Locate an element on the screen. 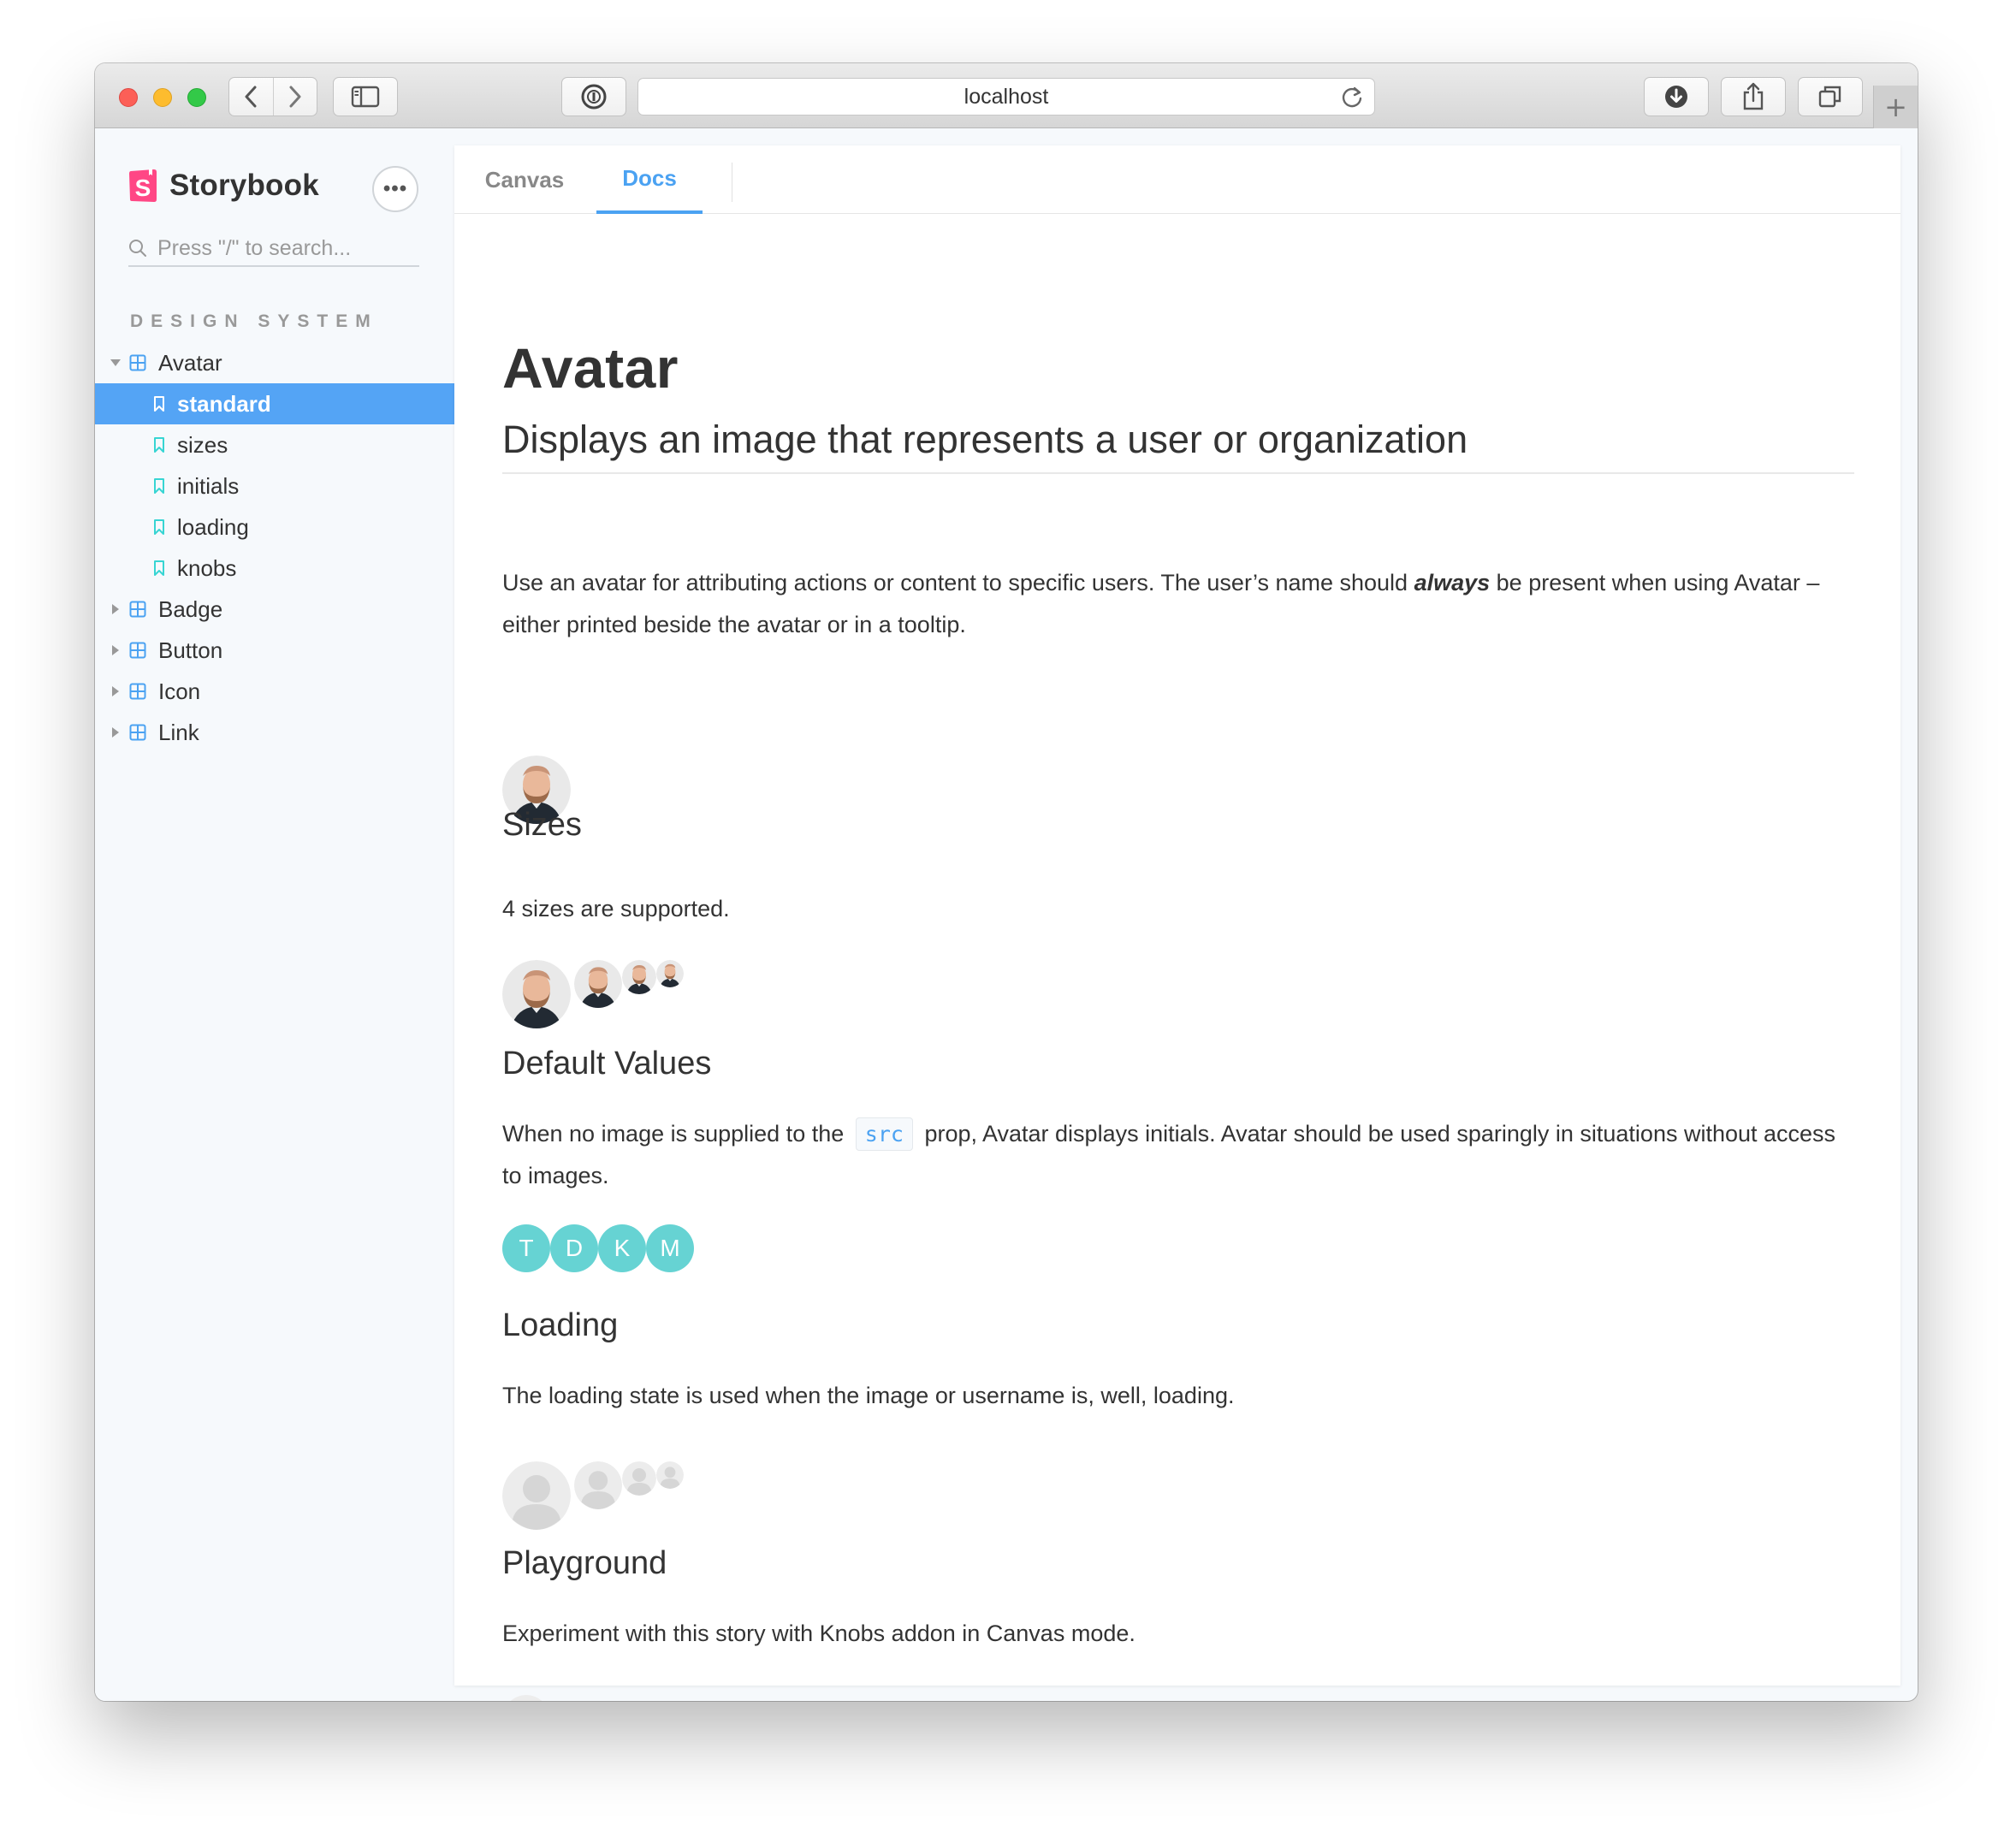 This screenshot has height=1831, width=2016. caret-down-icon is located at coordinates (116, 363).